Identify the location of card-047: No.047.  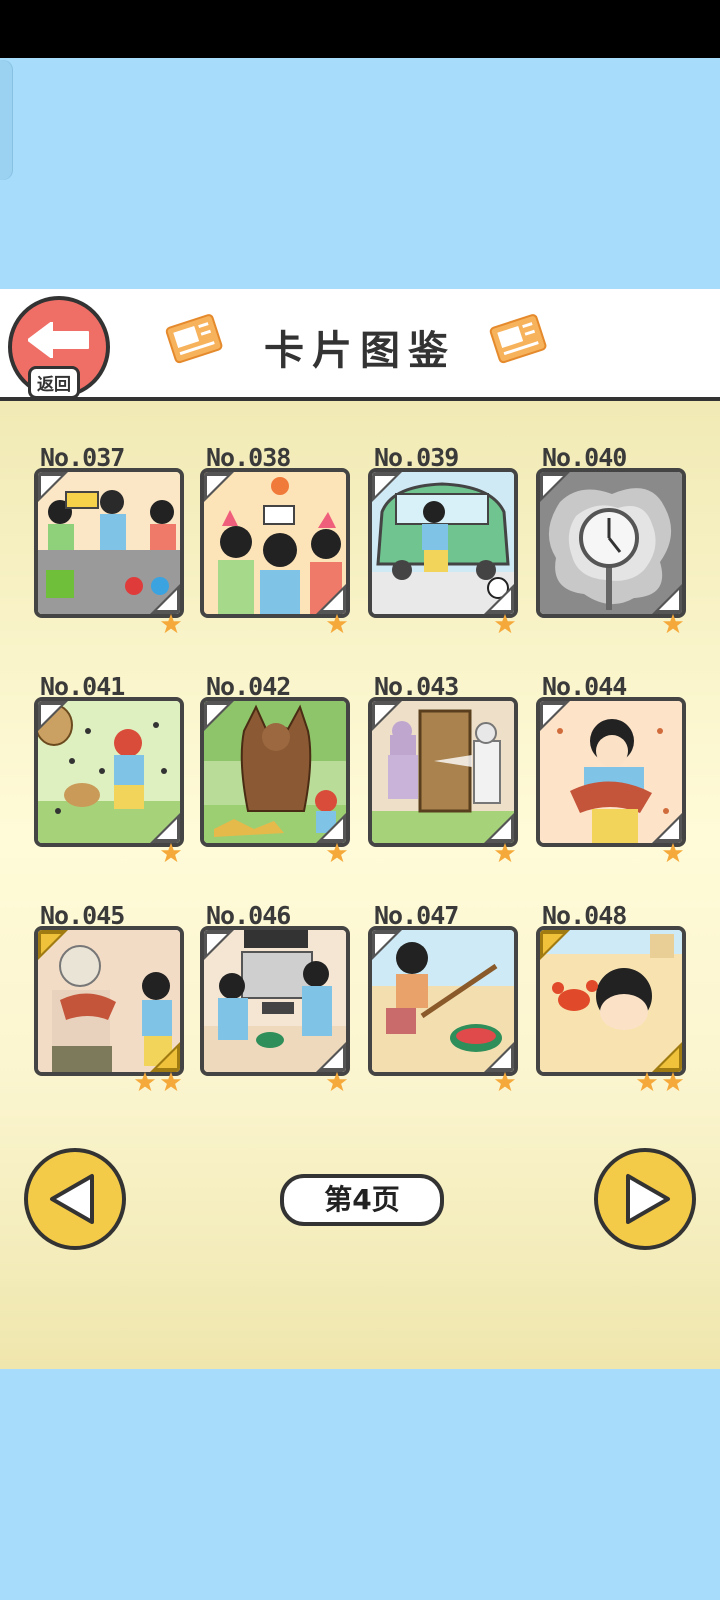
(443, 996).